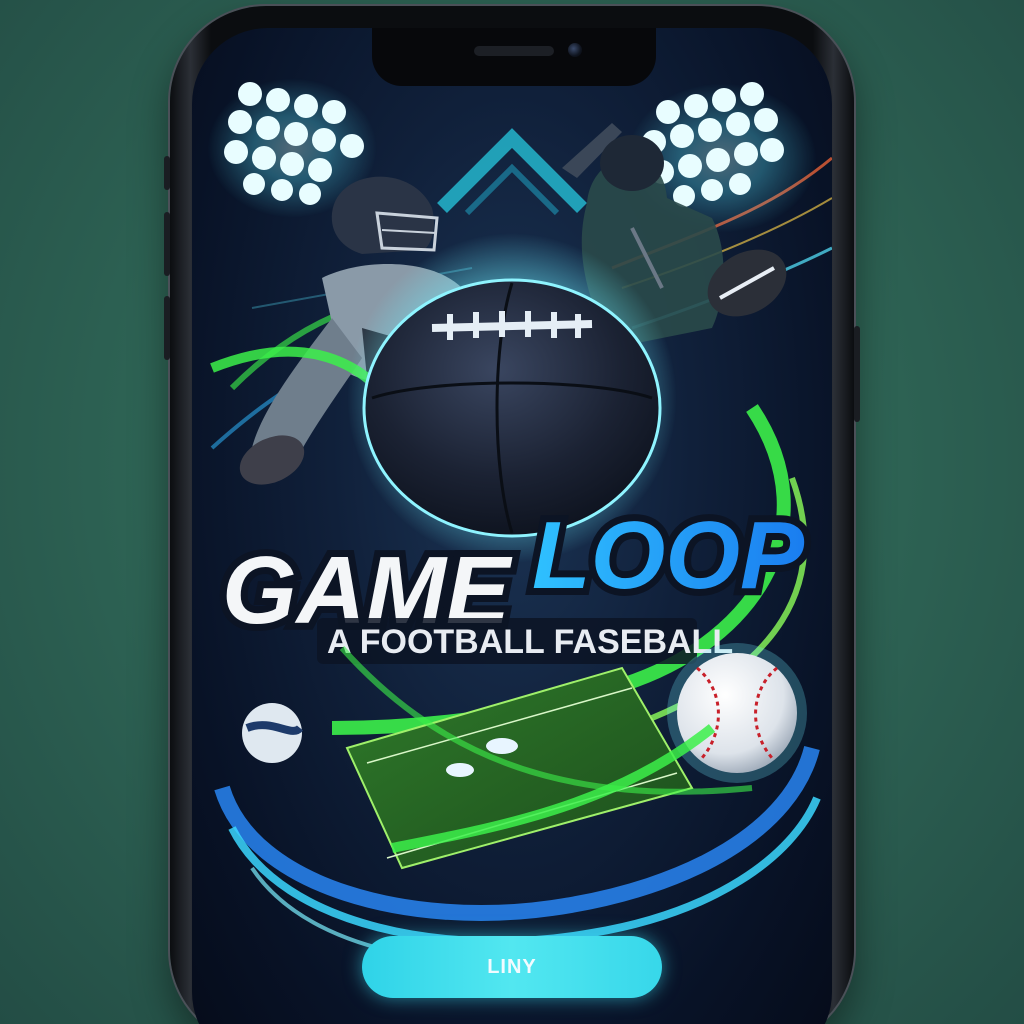  What do you see at coordinates (167, 244) in the screenshot?
I see `volume-up-button` at bounding box center [167, 244].